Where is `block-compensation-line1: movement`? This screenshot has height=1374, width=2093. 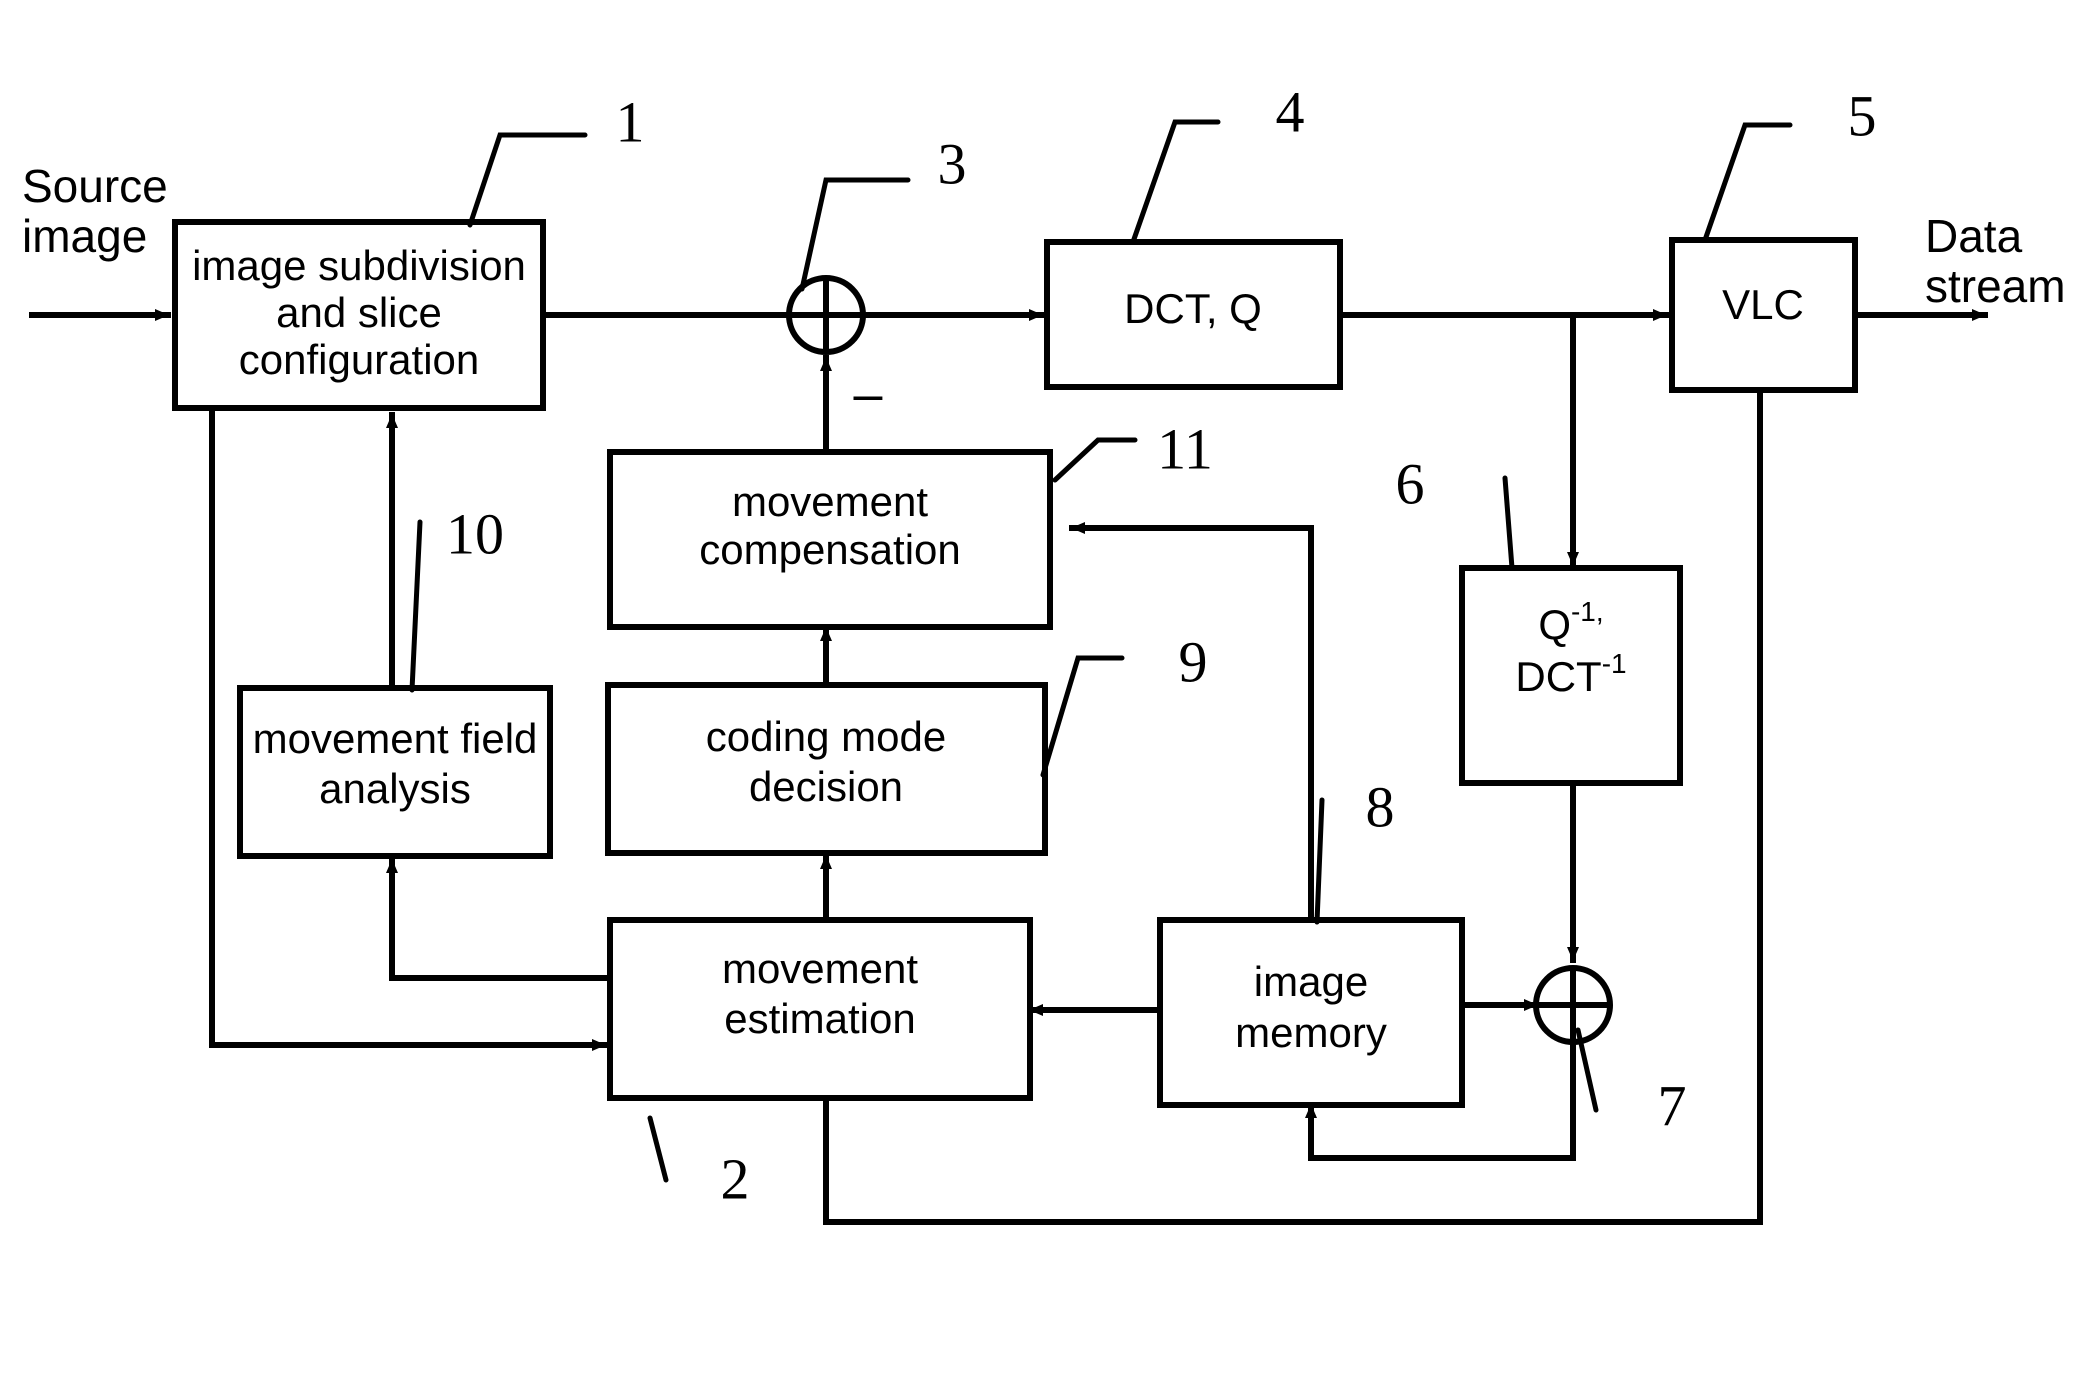
block-compensation-line1: movement is located at coordinates (830, 501).